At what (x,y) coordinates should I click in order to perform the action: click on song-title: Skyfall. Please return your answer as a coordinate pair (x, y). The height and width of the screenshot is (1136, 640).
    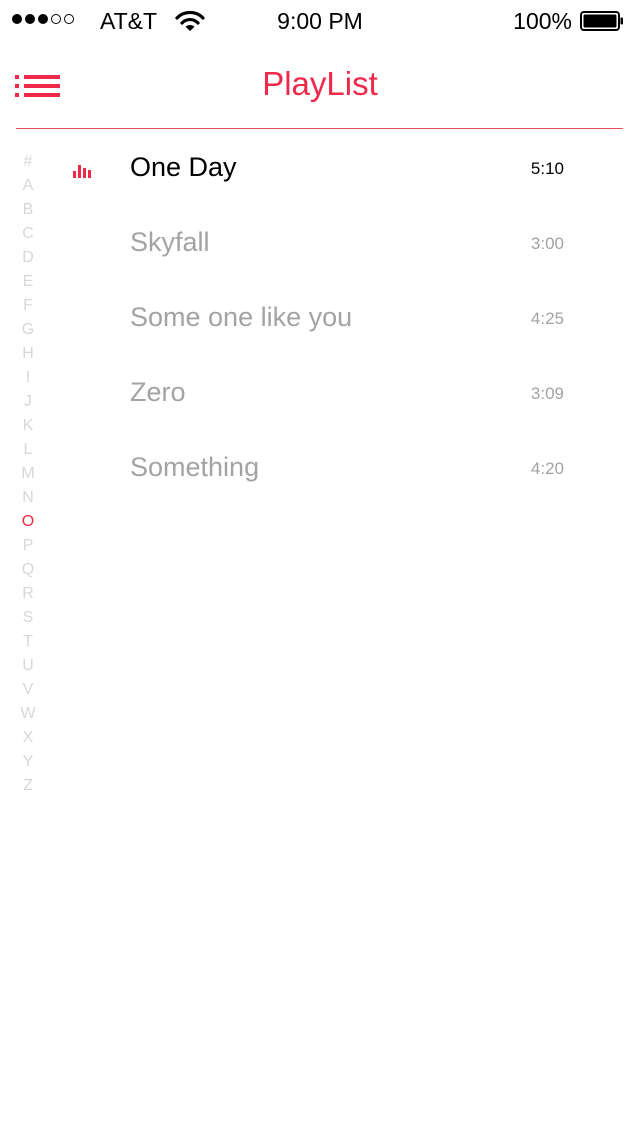
    Looking at the image, I should click on (170, 242).